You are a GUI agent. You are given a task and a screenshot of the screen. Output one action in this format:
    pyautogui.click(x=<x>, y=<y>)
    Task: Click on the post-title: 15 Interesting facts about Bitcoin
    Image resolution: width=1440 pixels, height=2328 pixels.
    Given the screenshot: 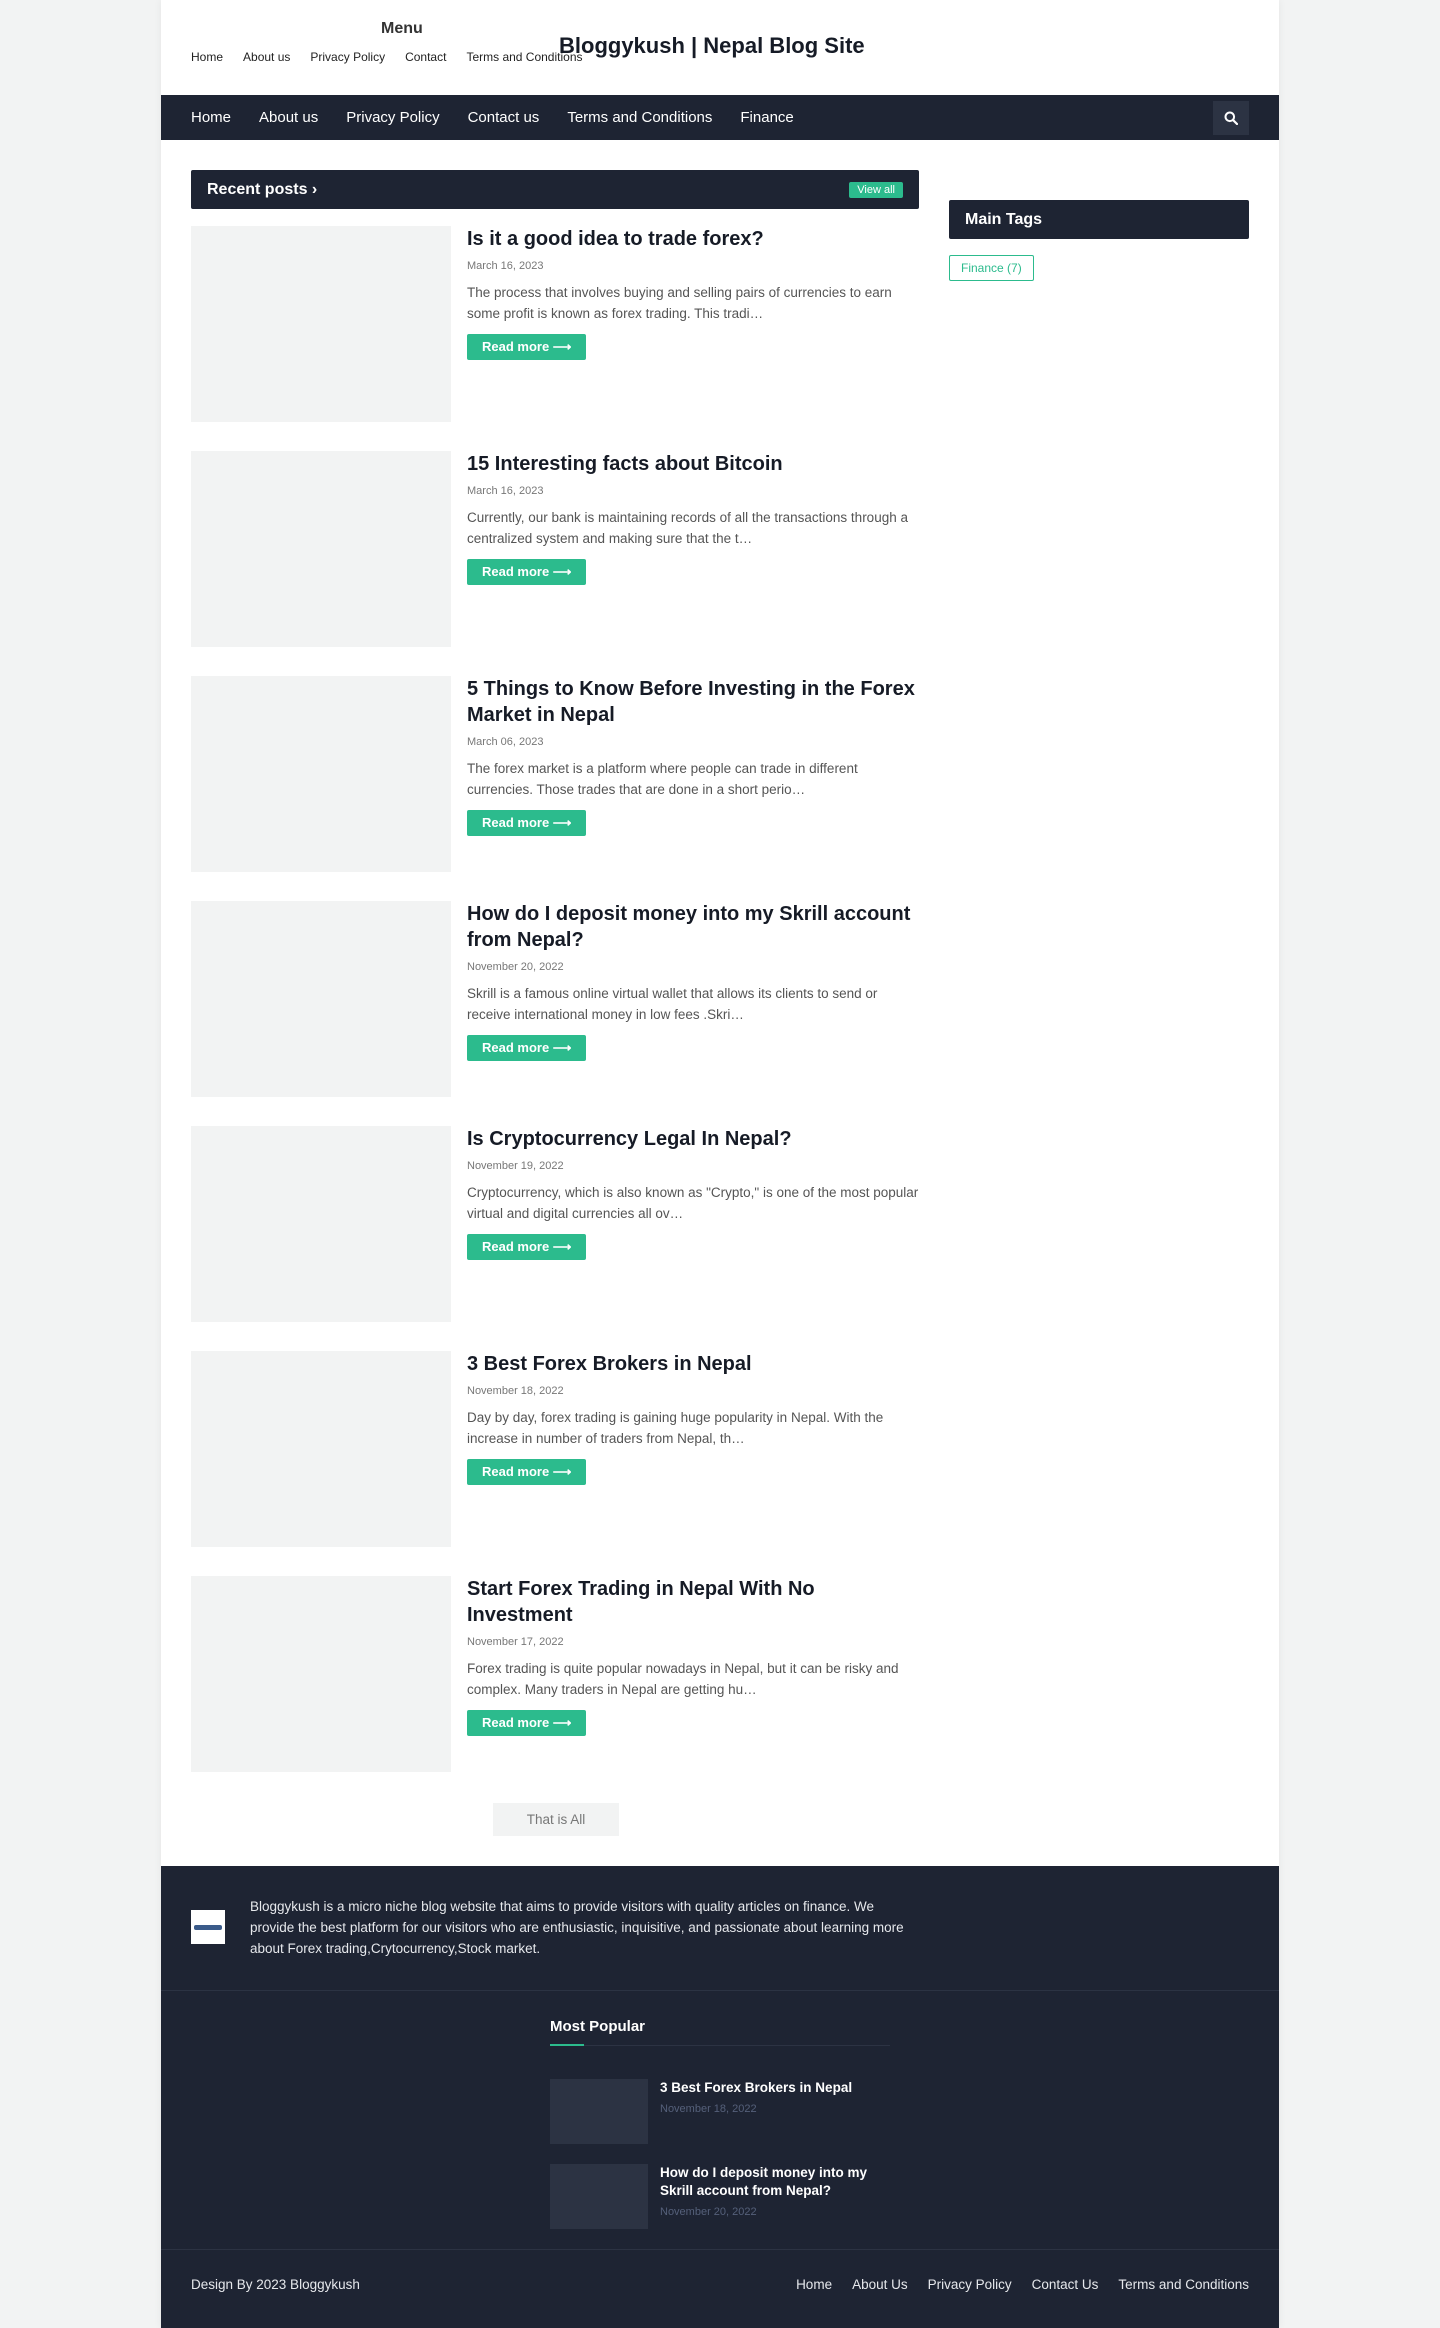 What is the action you would take?
    pyautogui.click(x=693, y=464)
    